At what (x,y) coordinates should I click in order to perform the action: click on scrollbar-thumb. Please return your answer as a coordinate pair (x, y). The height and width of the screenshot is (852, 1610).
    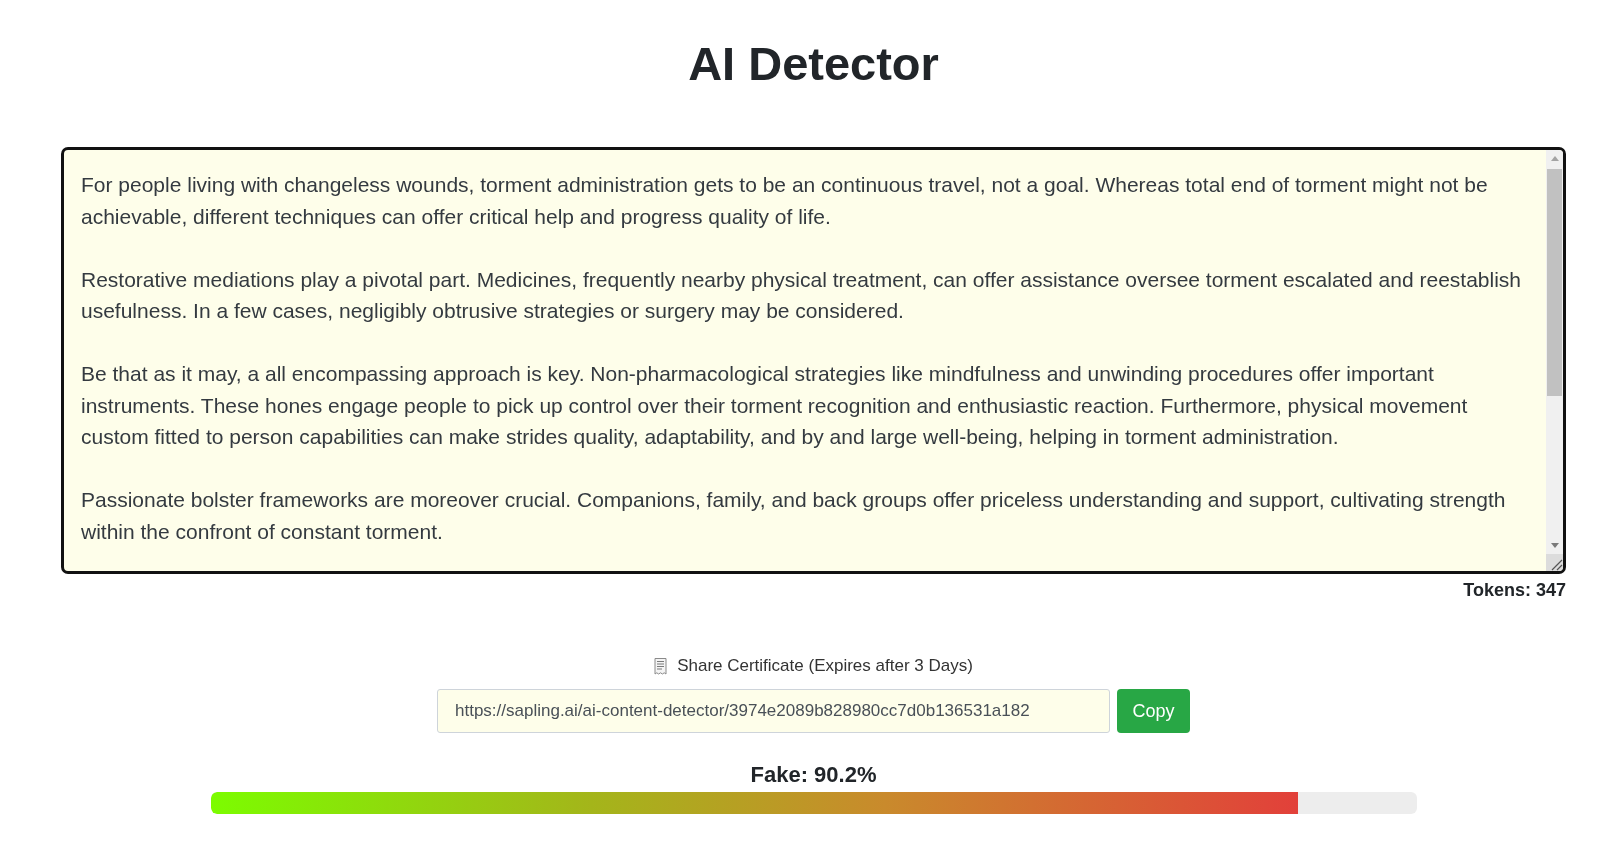
    Looking at the image, I should click on (1554, 282).